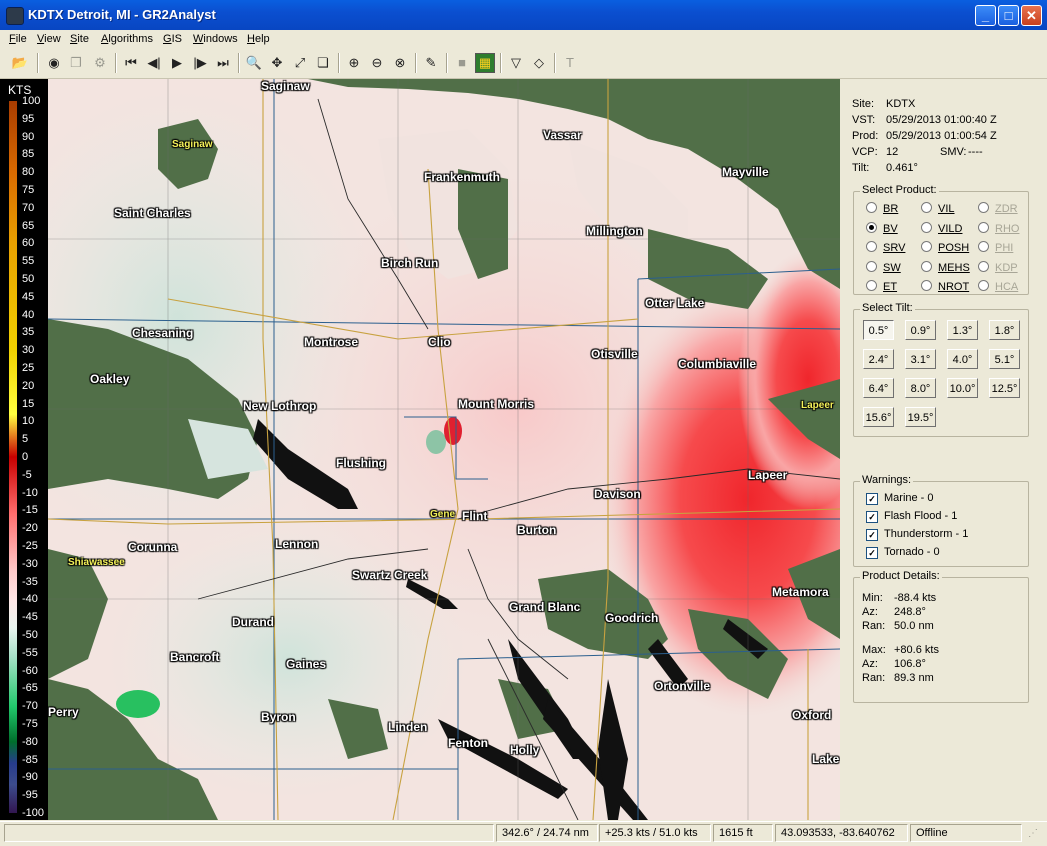 The width and height of the screenshot is (1047, 846). I want to click on first-frame-icon: ⏮, so click(131, 63).